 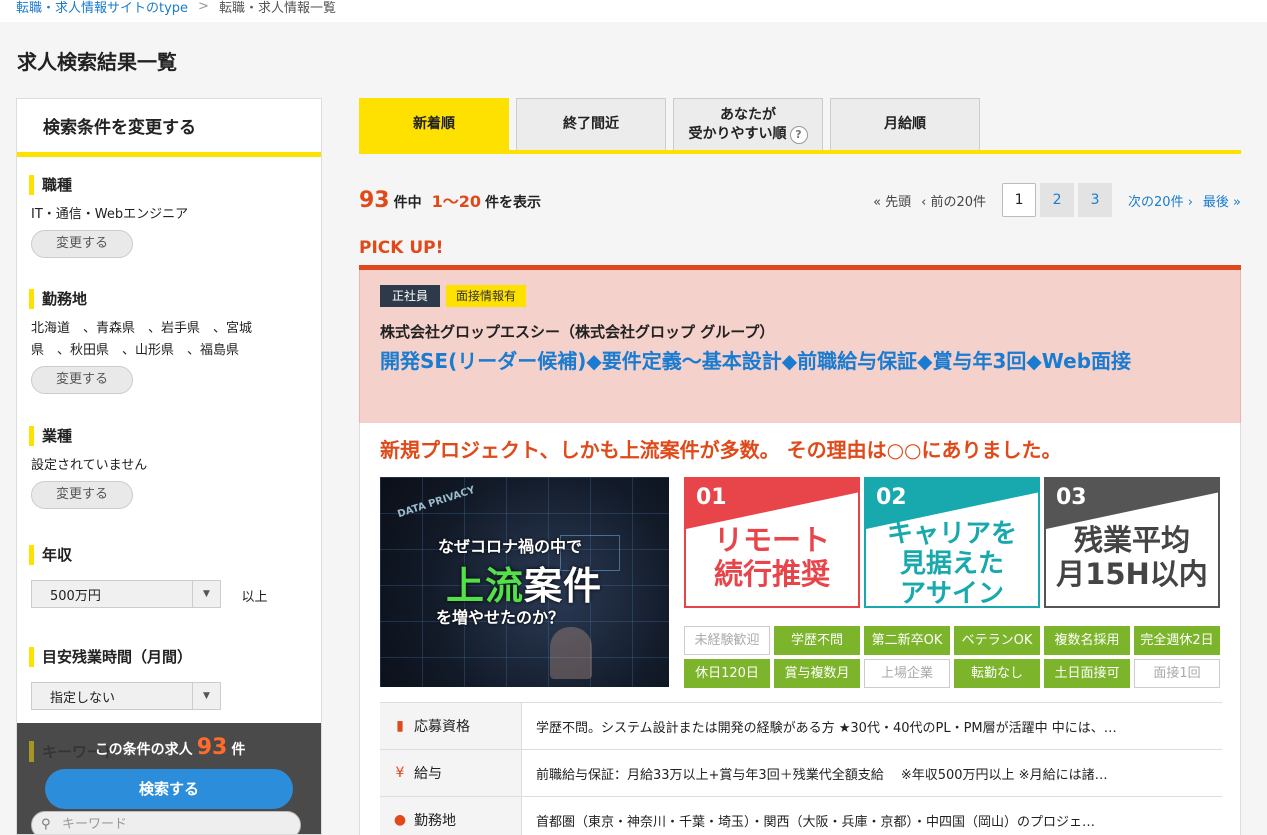 I want to click on location-value-line: 北海道 、青森県 、岩手県 、宮城, so click(x=142, y=328).